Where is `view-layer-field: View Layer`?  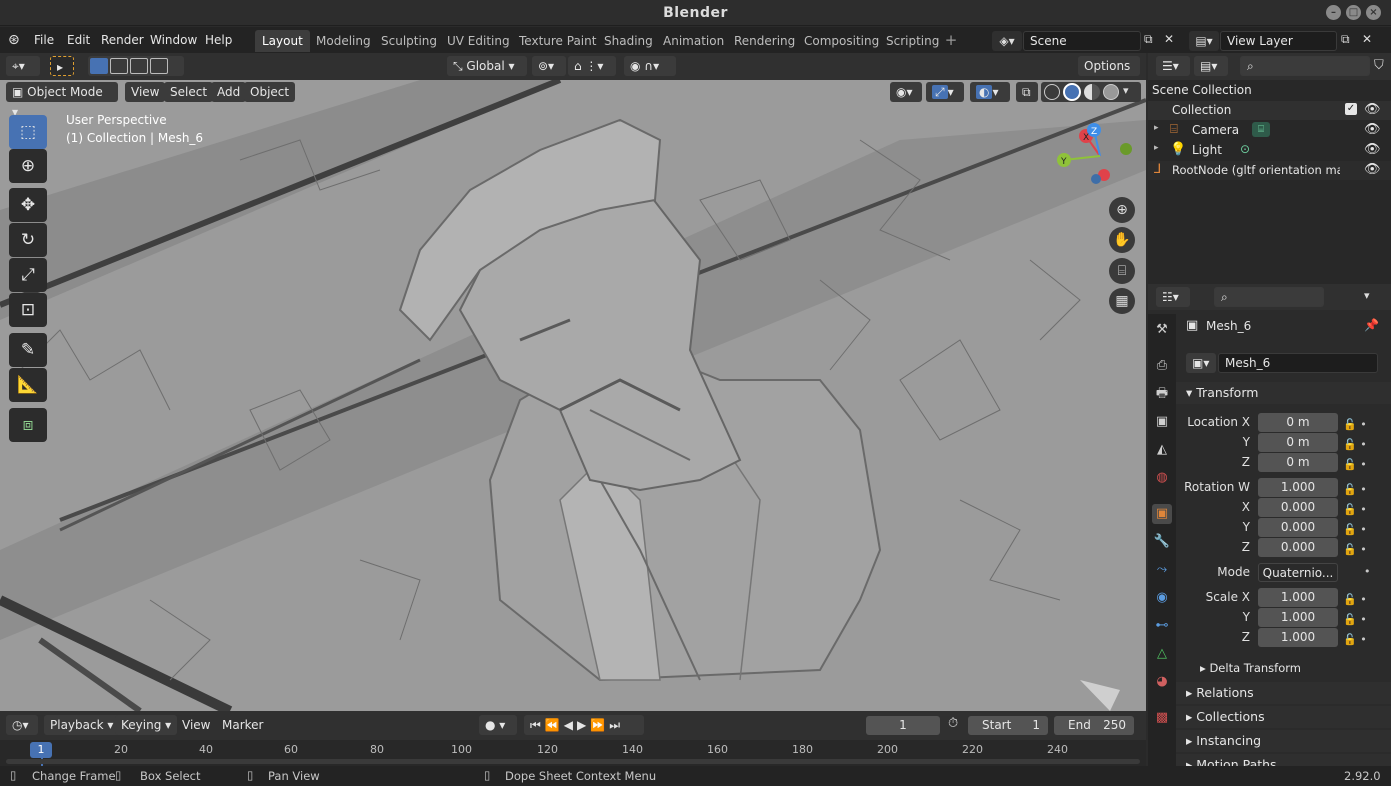
view-layer-field: View Layer is located at coordinates (1278, 41).